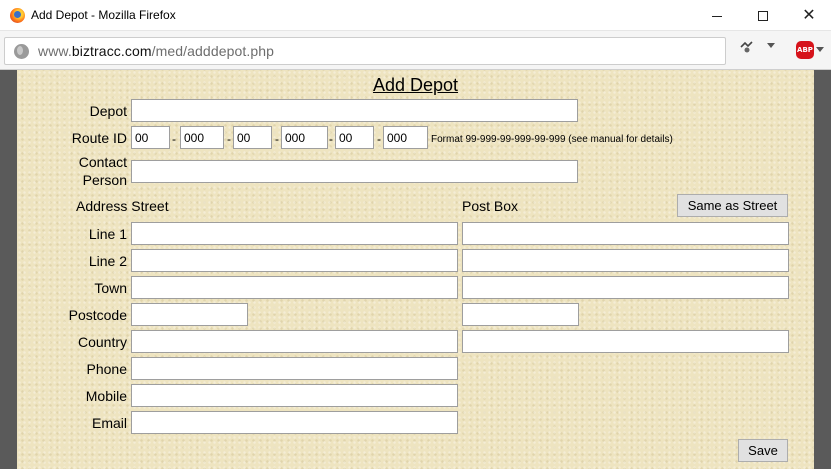 The height and width of the screenshot is (469, 831). I want to click on maximize-button, so click(763, 15).